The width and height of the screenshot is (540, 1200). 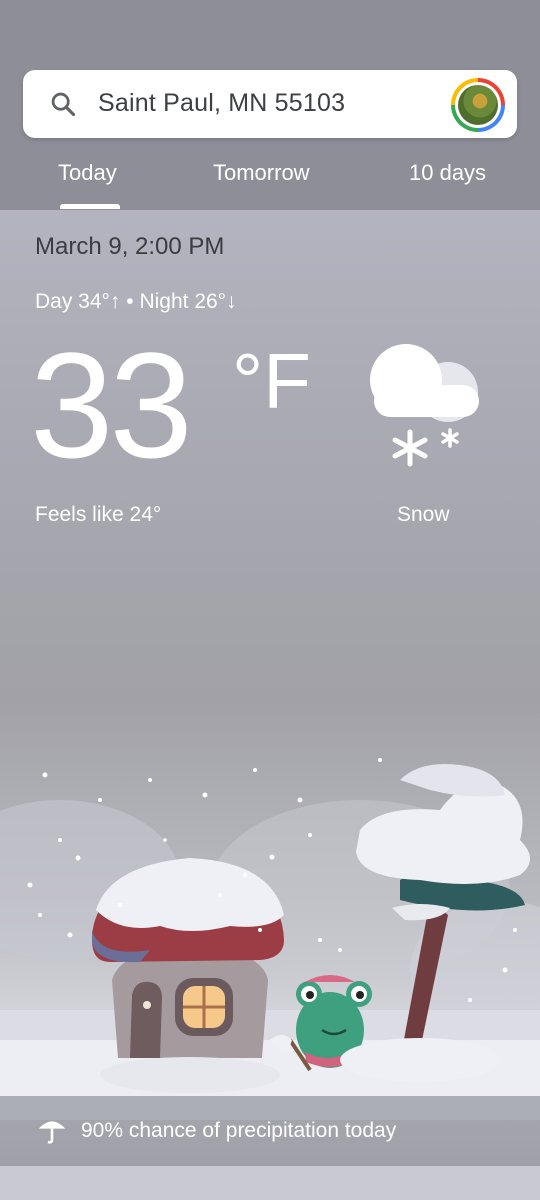 What do you see at coordinates (221, 103) in the screenshot?
I see `search-input: Saint Paul, MN 55103` at bounding box center [221, 103].